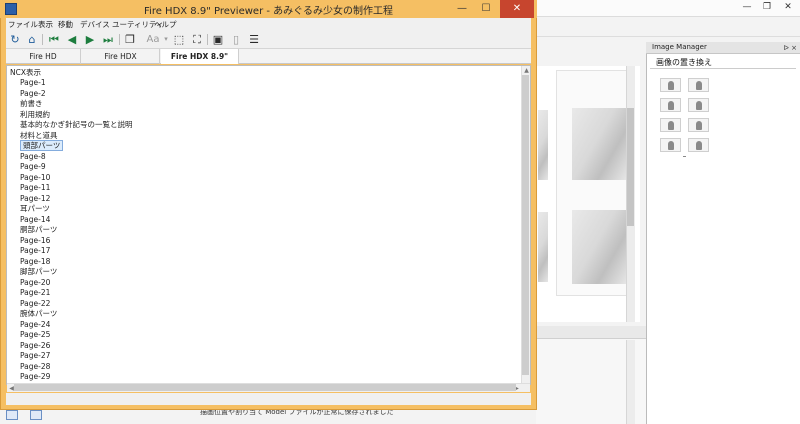 This screenshot has width=800, height=424. I want to click on ncx-item: Page-25, so click(265, 335).